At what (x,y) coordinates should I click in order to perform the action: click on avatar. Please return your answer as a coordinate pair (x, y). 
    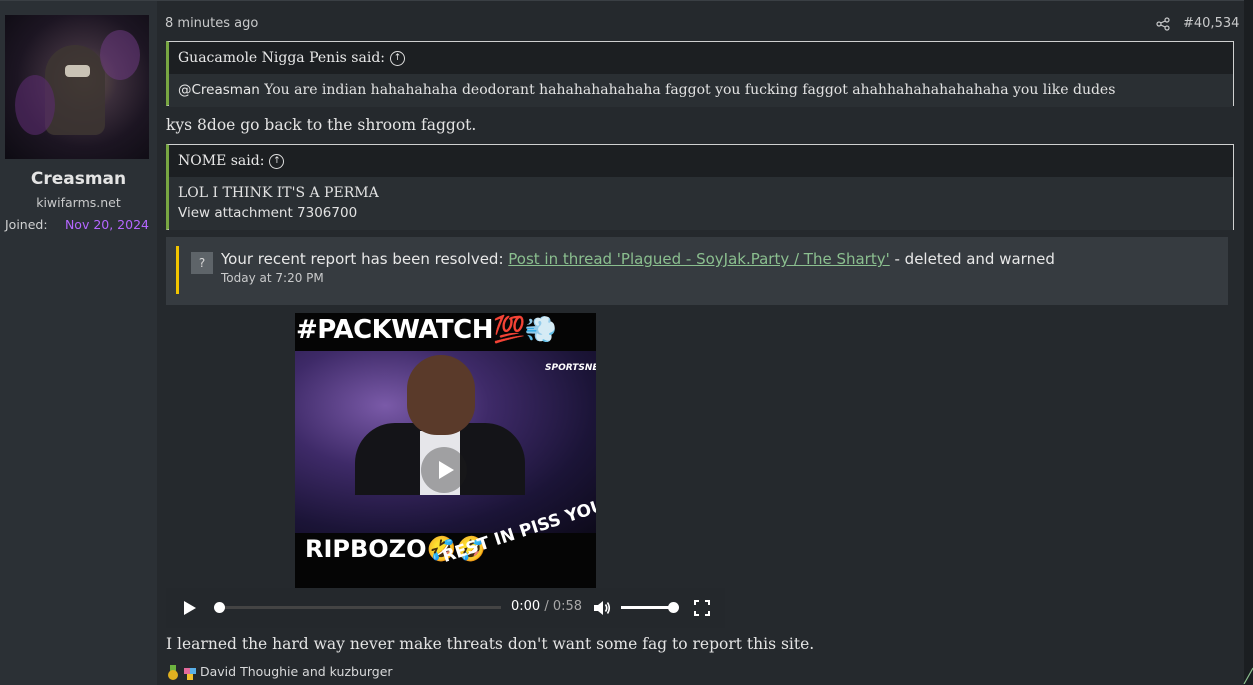
    Looking at the image, I should click on (77, 87).